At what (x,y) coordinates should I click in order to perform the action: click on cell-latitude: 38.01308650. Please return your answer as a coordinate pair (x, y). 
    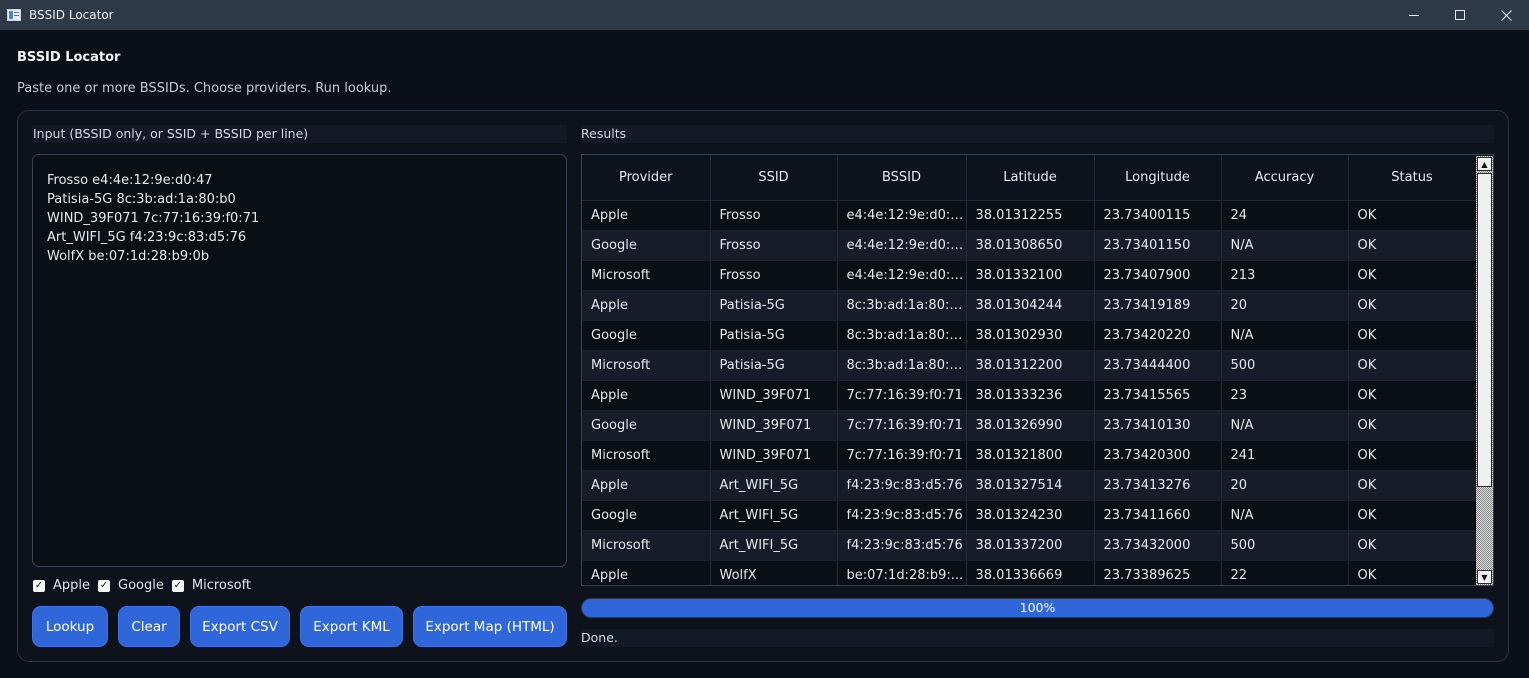
    Looking at the image, I should click on (1030, 245).